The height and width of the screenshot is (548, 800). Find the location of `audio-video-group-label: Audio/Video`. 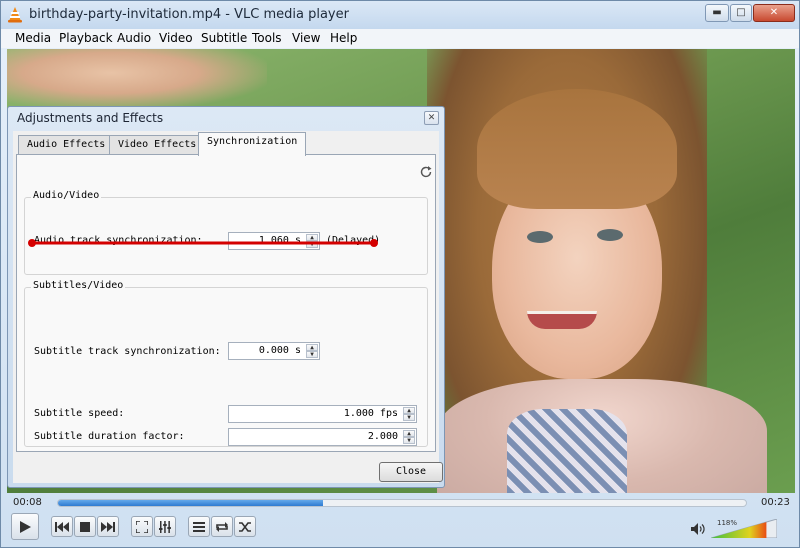

audio-video-group-label: Audio/Video is located at coordinates (66, 195).